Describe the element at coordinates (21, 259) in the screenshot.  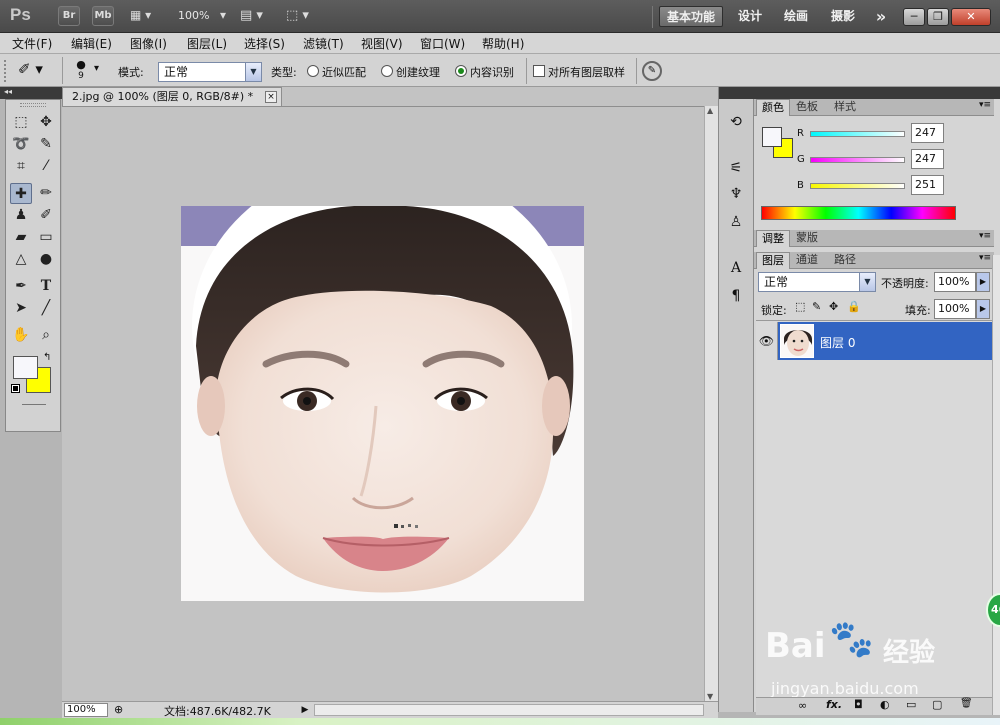
I see `blur-tool-icon: △` at that location.